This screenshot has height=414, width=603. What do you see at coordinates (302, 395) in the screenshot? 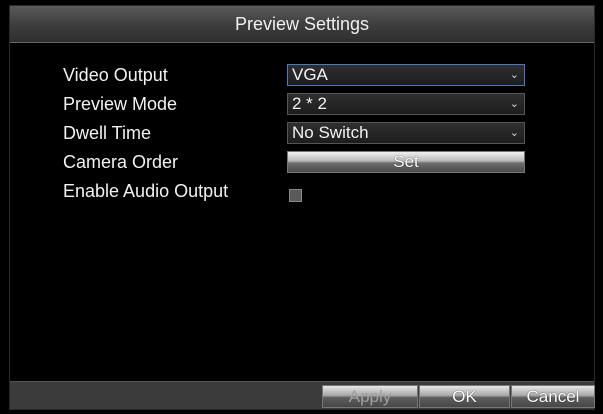
I see `dialog-footer: Apply OK Cancel` at bounding box center [302, 395].